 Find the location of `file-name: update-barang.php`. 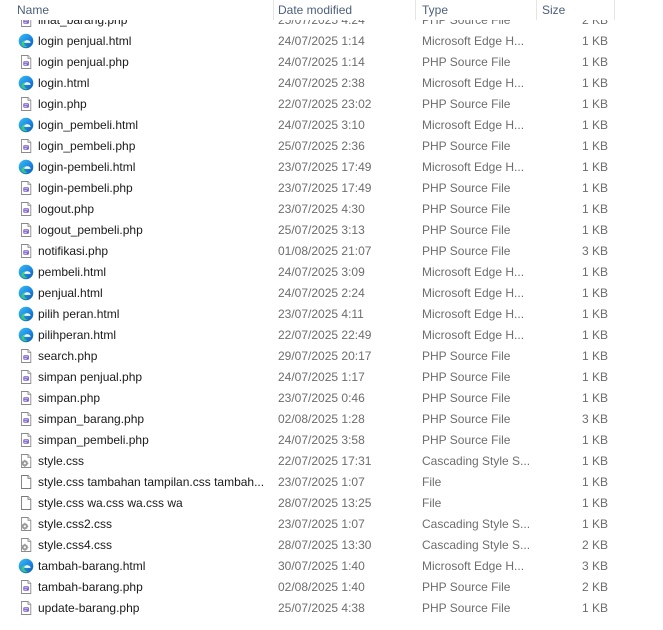

file-name: update-barang.php is located at coordinates (89, 608).